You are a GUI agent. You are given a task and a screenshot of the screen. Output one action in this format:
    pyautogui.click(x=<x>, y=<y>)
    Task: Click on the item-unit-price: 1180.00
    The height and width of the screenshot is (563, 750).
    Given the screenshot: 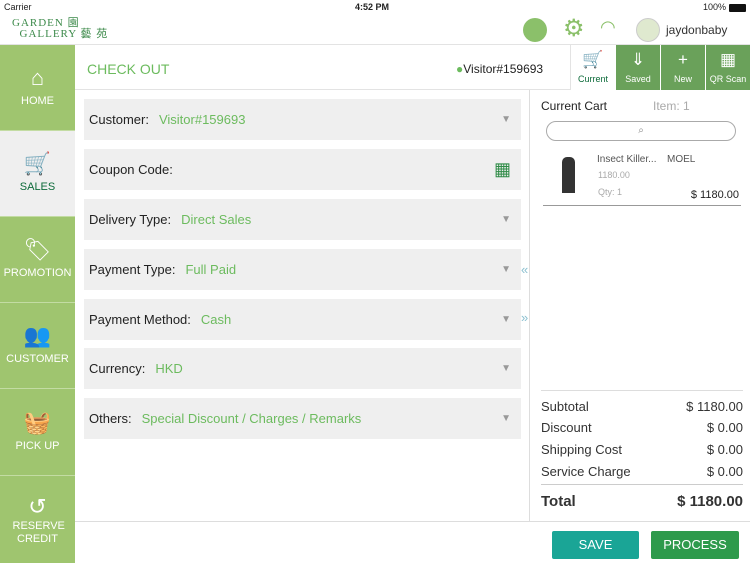 What is the action you would take?
    pyautogui.click(x=614, y=175)
    